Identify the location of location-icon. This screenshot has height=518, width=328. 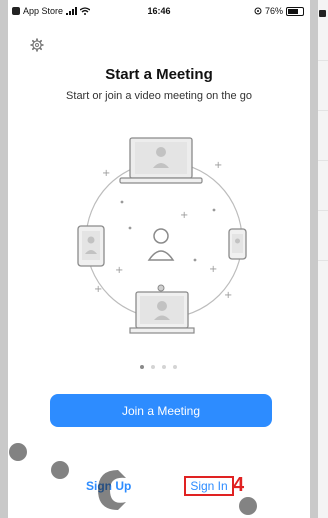
(258, 11).